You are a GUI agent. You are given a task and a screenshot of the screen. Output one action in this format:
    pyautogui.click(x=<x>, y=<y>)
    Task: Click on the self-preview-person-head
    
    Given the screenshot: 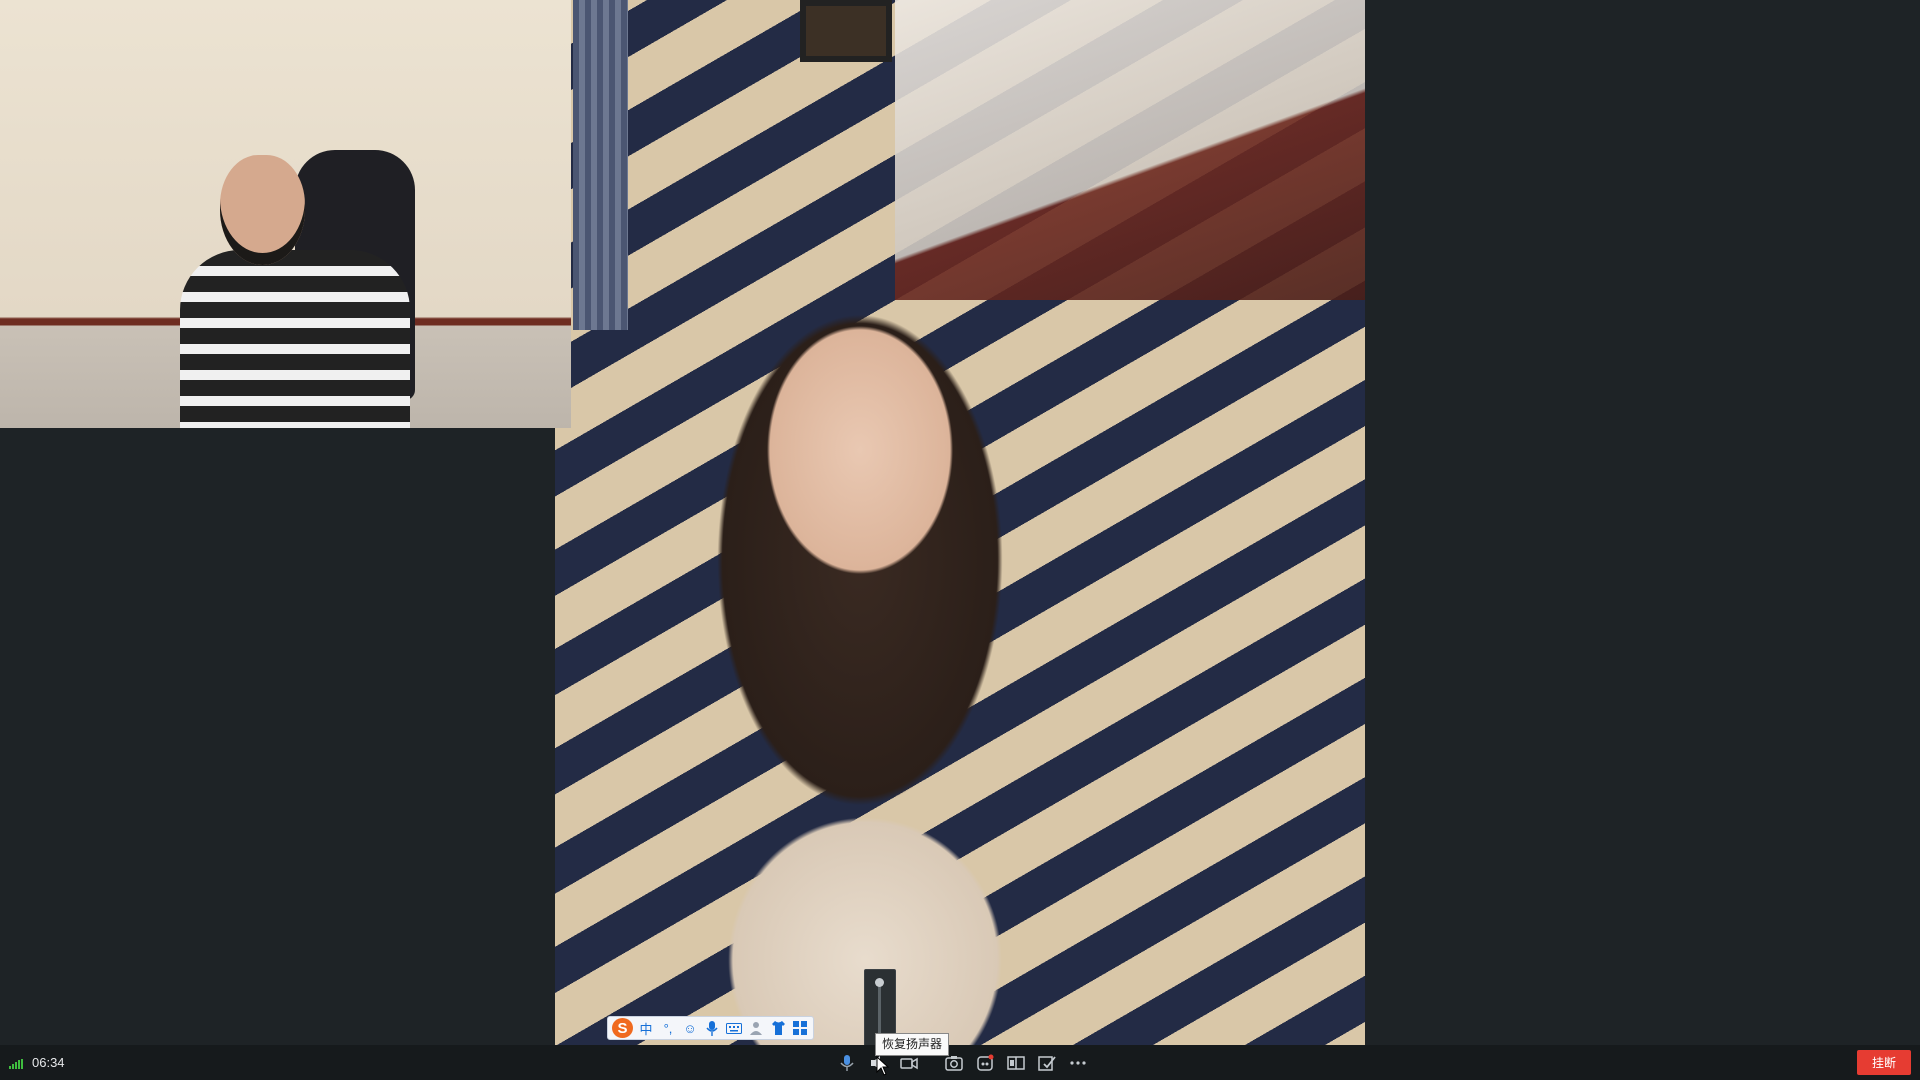 What is the action you would take?
    pyautogui.click(x=262, y=210)
    